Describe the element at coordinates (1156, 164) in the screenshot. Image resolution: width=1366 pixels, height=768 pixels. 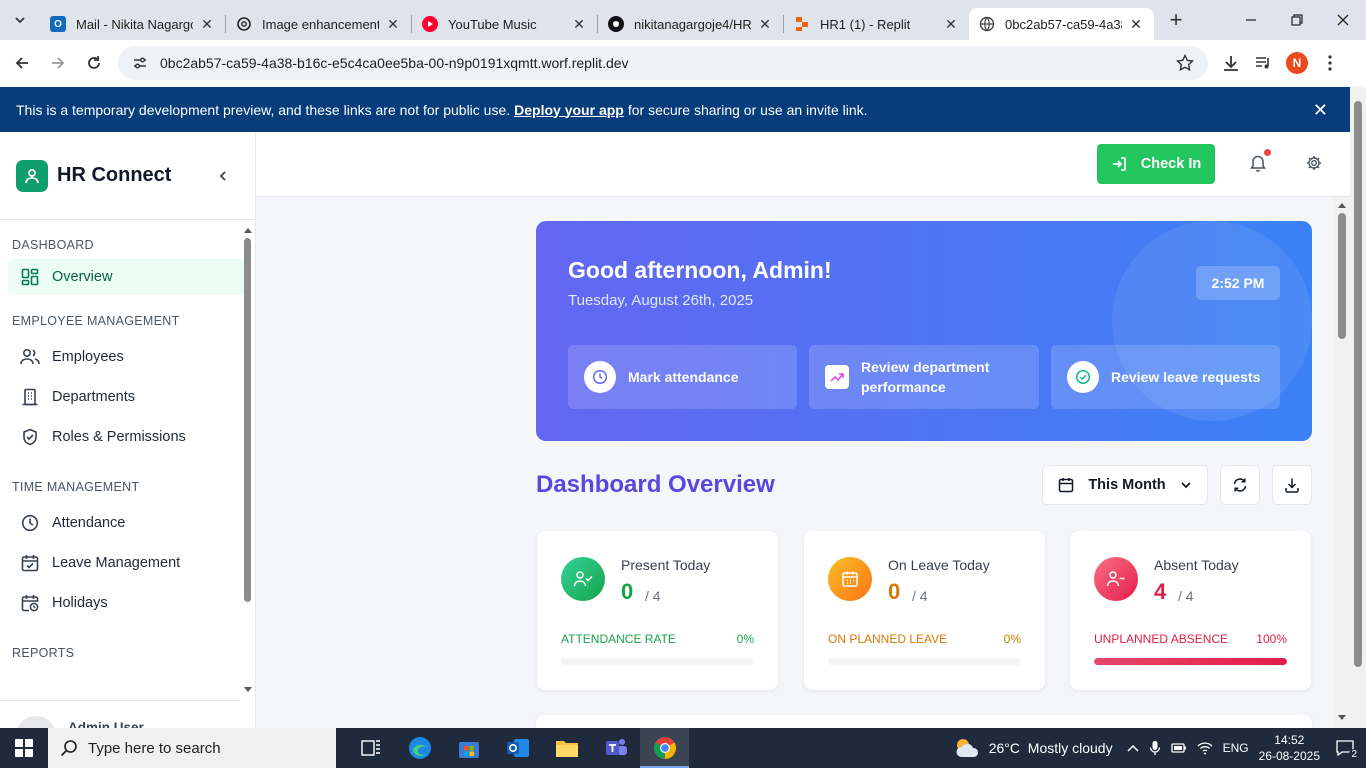
I see `check-in-button: Check In` at that location.